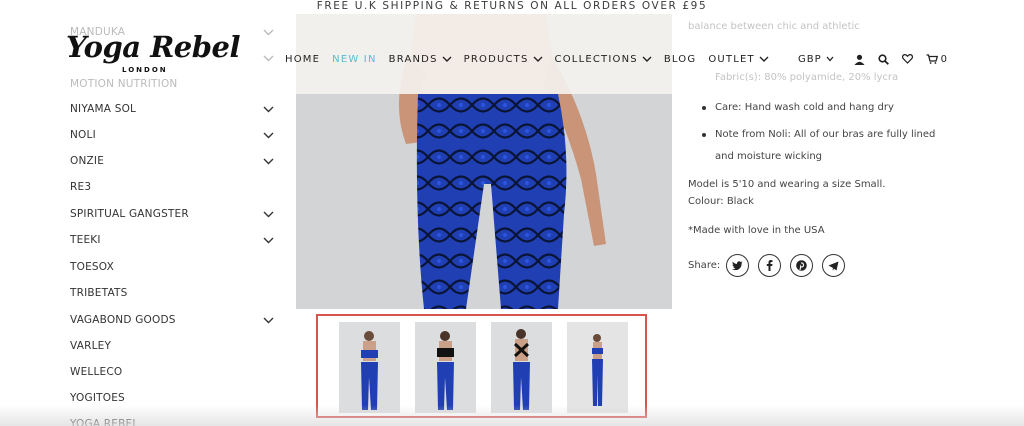 The image size is (1024, 426). What do you see at coordinates (96, 372) in the screenshot?
I see `sidebar-brand-label: WELLECO` at bounding box center [96, 372].